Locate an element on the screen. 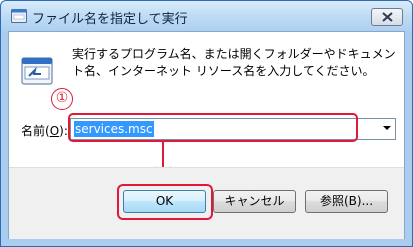 This screenshot has height=247, width=413. run-icon is located at coordinates (19, 16).